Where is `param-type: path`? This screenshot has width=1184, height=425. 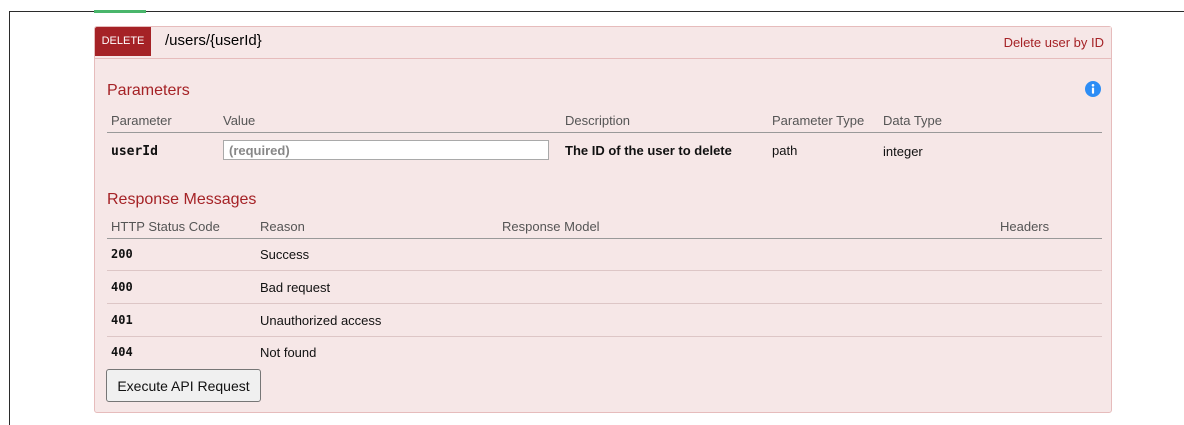
param-type: path is located at coordinates (785, 150).